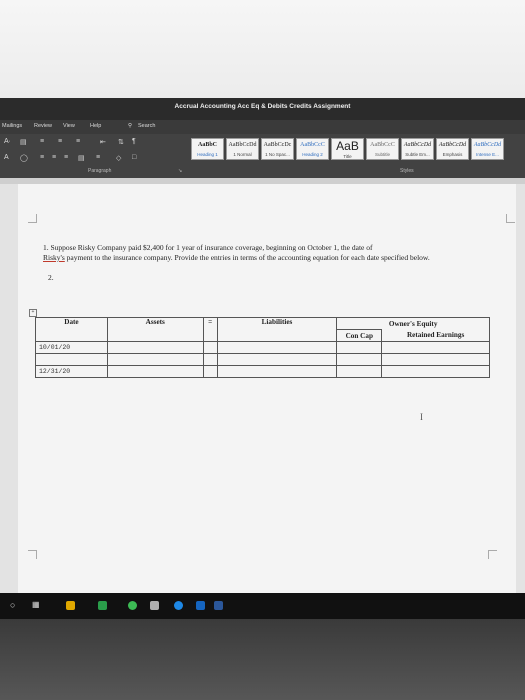 Image resolution: width=525 pixels, height=700 pixels. Describe the element at coordinates (12, 605) in the screenshot. I see `search-circle-icon: ○` at that location.